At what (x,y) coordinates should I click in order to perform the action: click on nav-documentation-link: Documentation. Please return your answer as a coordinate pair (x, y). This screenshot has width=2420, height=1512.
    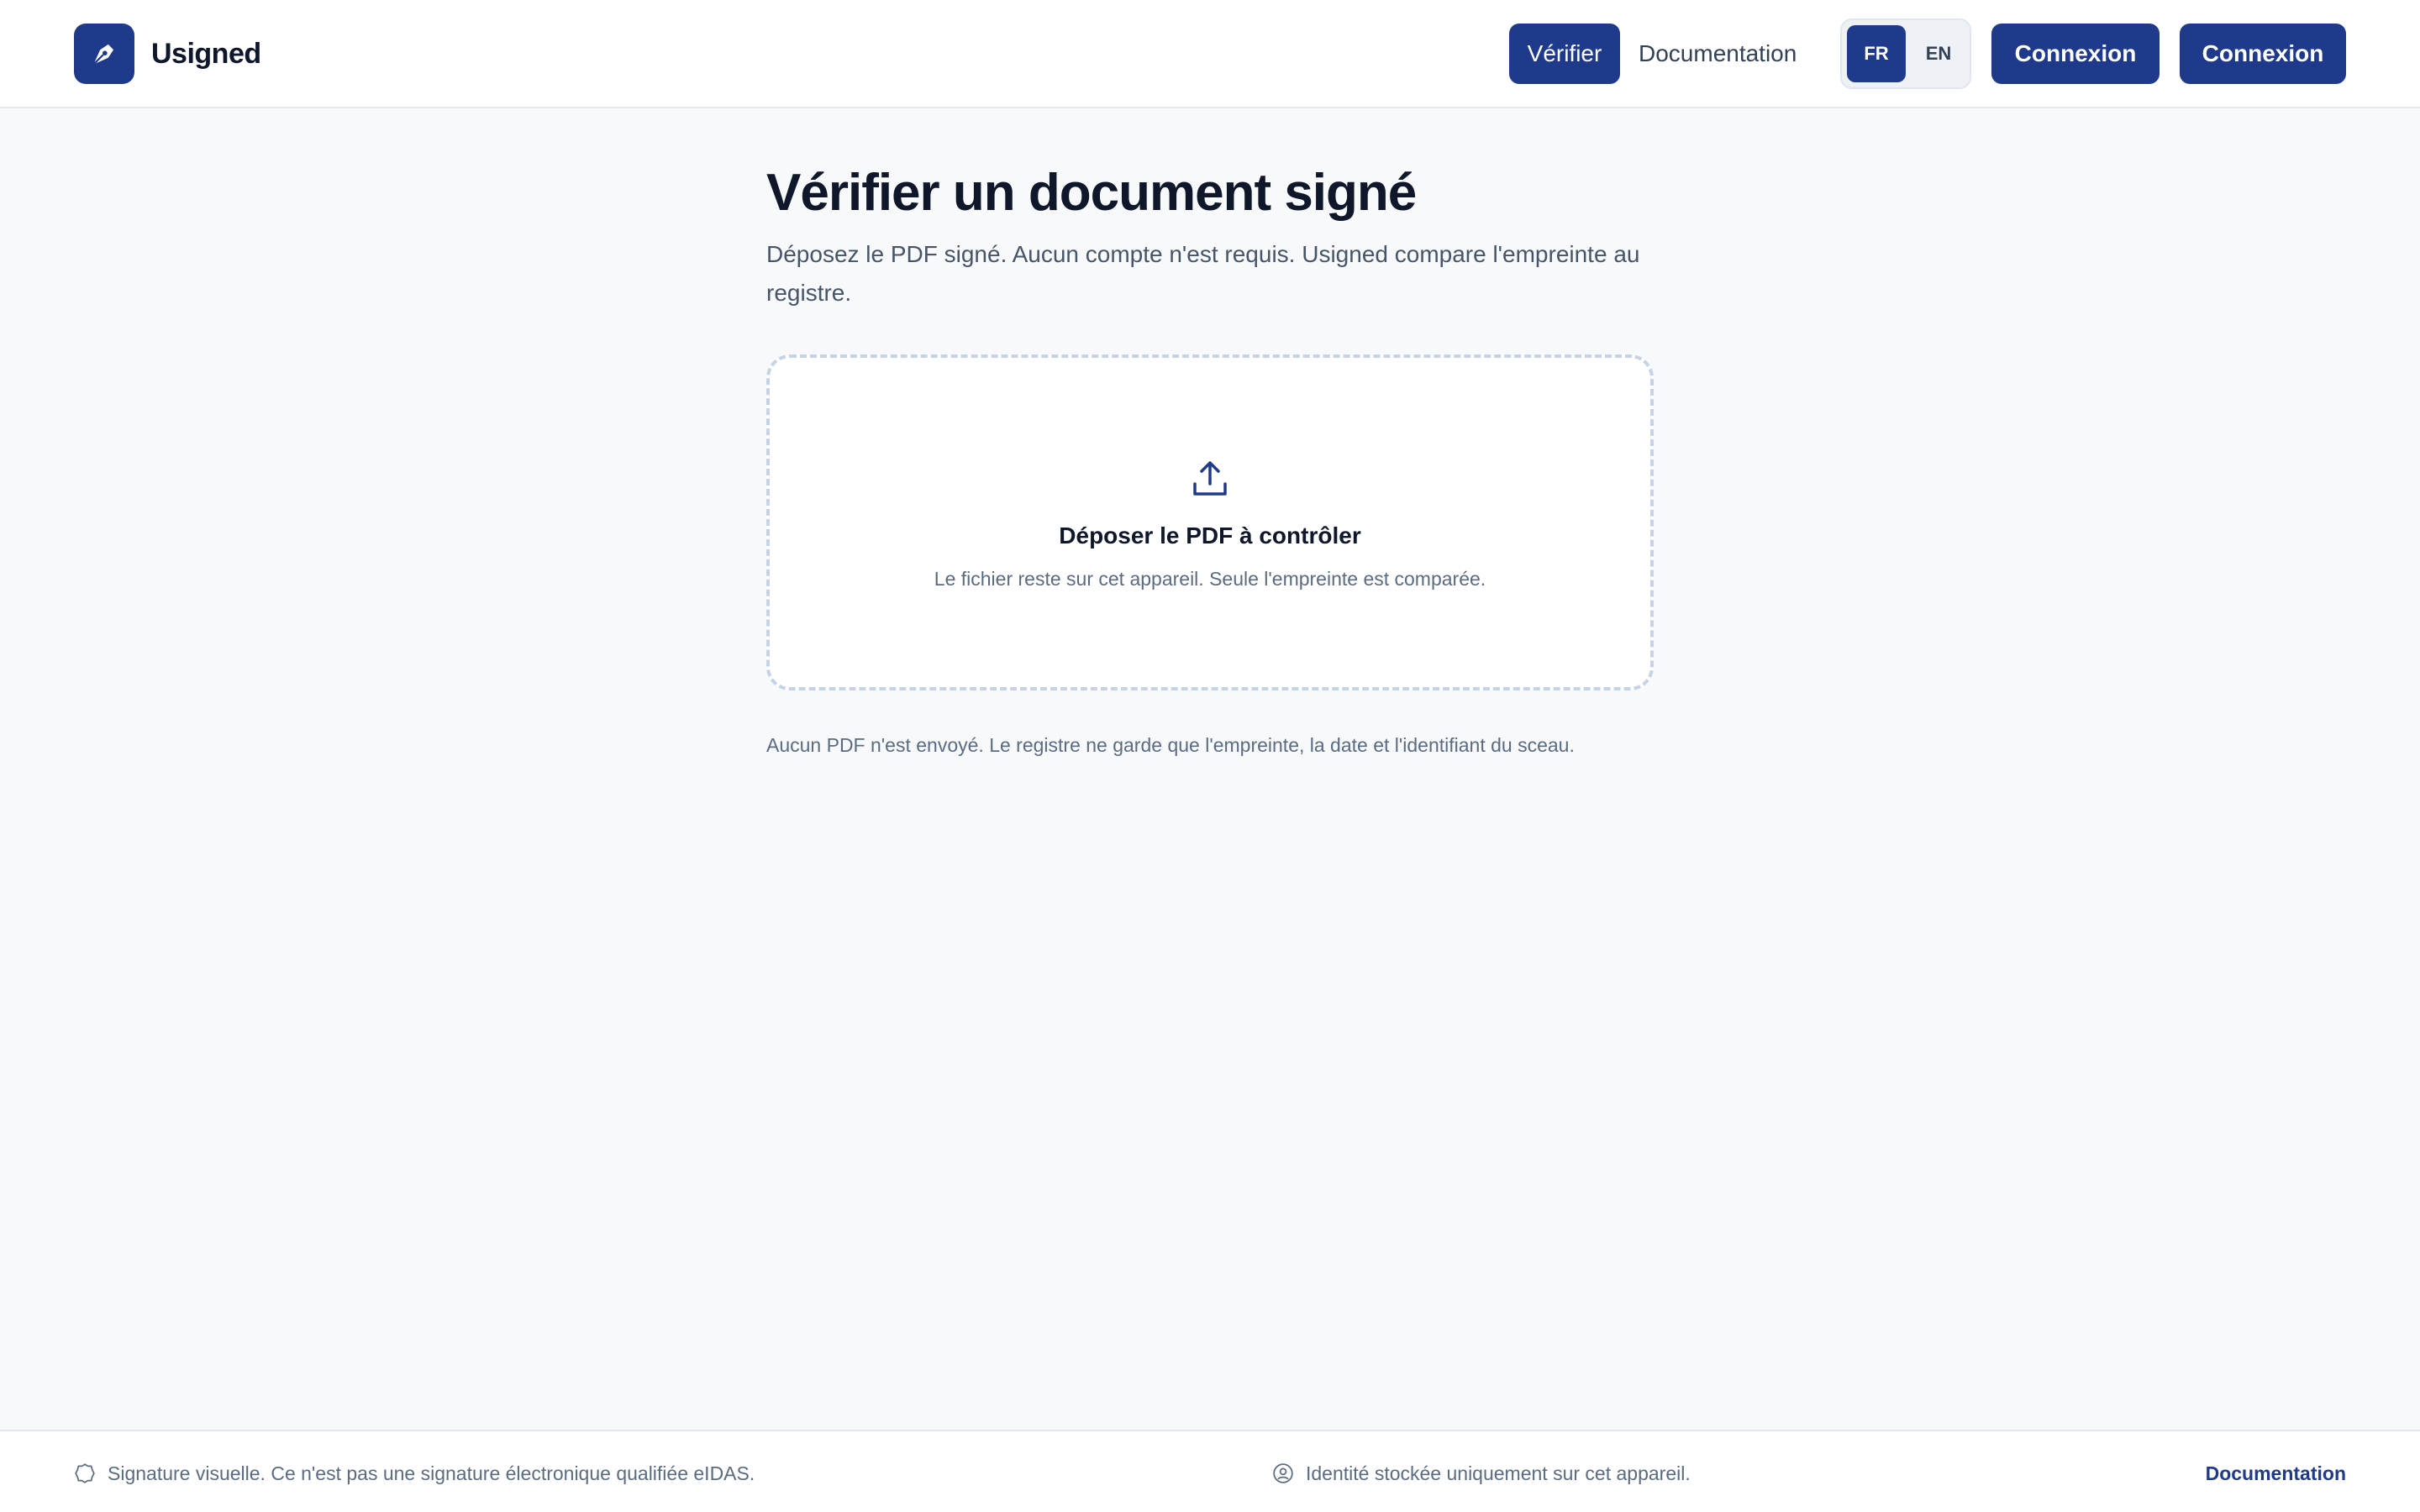
    Looking at the image, I should click on (1718, 54).